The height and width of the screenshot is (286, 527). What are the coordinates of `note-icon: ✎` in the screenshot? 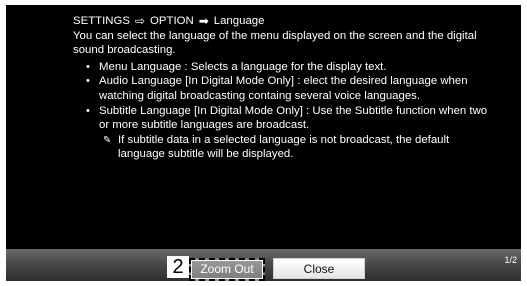 It's located at (107, 140).